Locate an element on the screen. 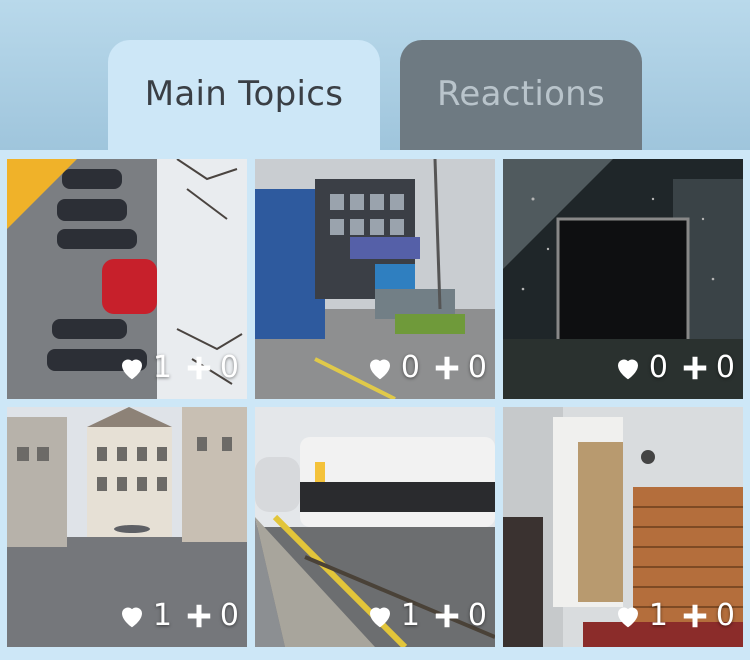 The width and height of the screenshot is (750, 660). photo-tile-1: 1 0 is located at coordinates (127, 279).